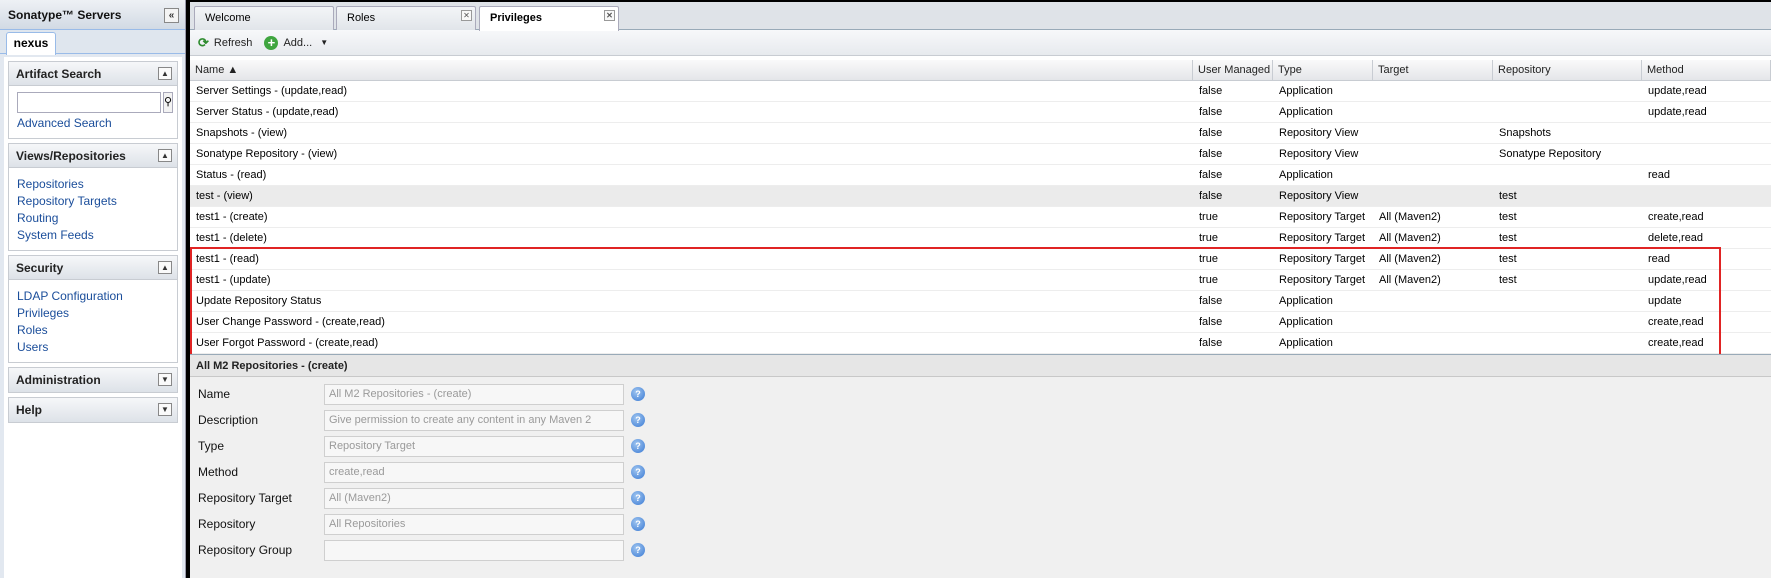  I want to click on repository-target-field: All (Maven2), so click(474, 498).